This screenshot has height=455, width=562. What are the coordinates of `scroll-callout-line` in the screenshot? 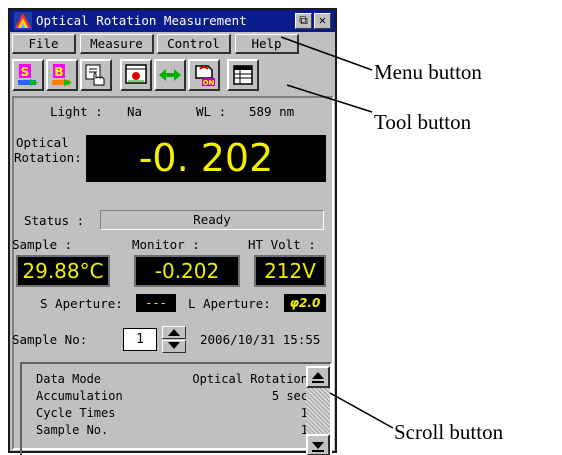 It's located at (361, 410).